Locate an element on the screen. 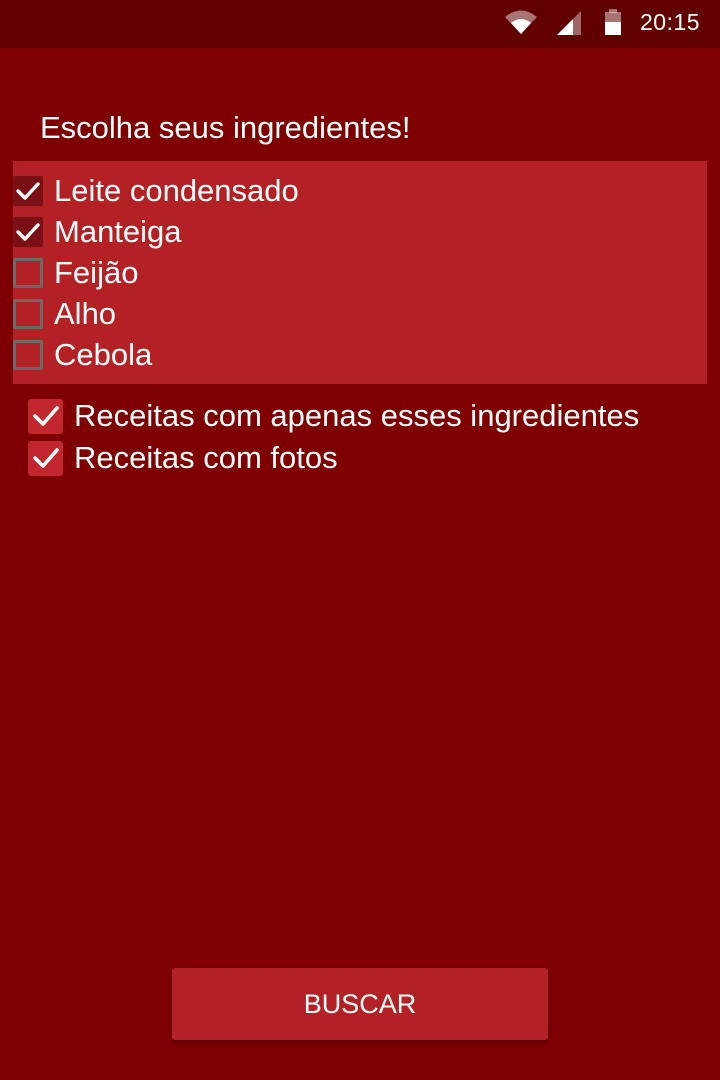 The width and height of the screenshot is (720, 1080). checkbox-feijao is located at coordinates (28, 273).